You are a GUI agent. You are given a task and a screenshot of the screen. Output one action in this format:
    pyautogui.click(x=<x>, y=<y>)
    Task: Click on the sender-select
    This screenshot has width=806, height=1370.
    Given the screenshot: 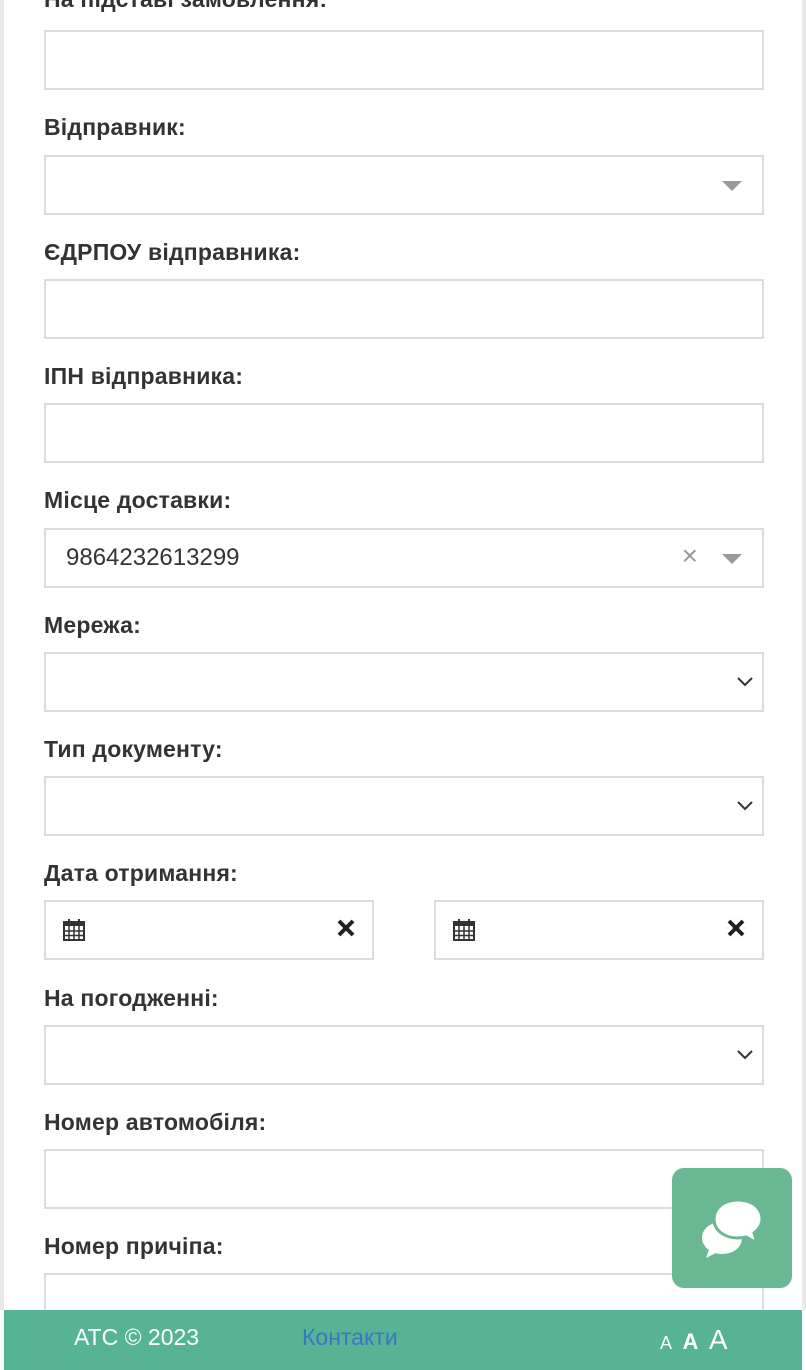 What is the action you would take?
    pyautogui.click(x=404, y=185)
    